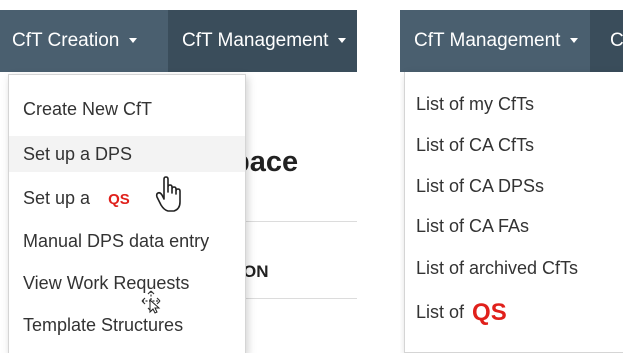 The image size is (623, 353). I want to click on menu-item-list-my-cfts: List of my CfTs, so click(514, 104).